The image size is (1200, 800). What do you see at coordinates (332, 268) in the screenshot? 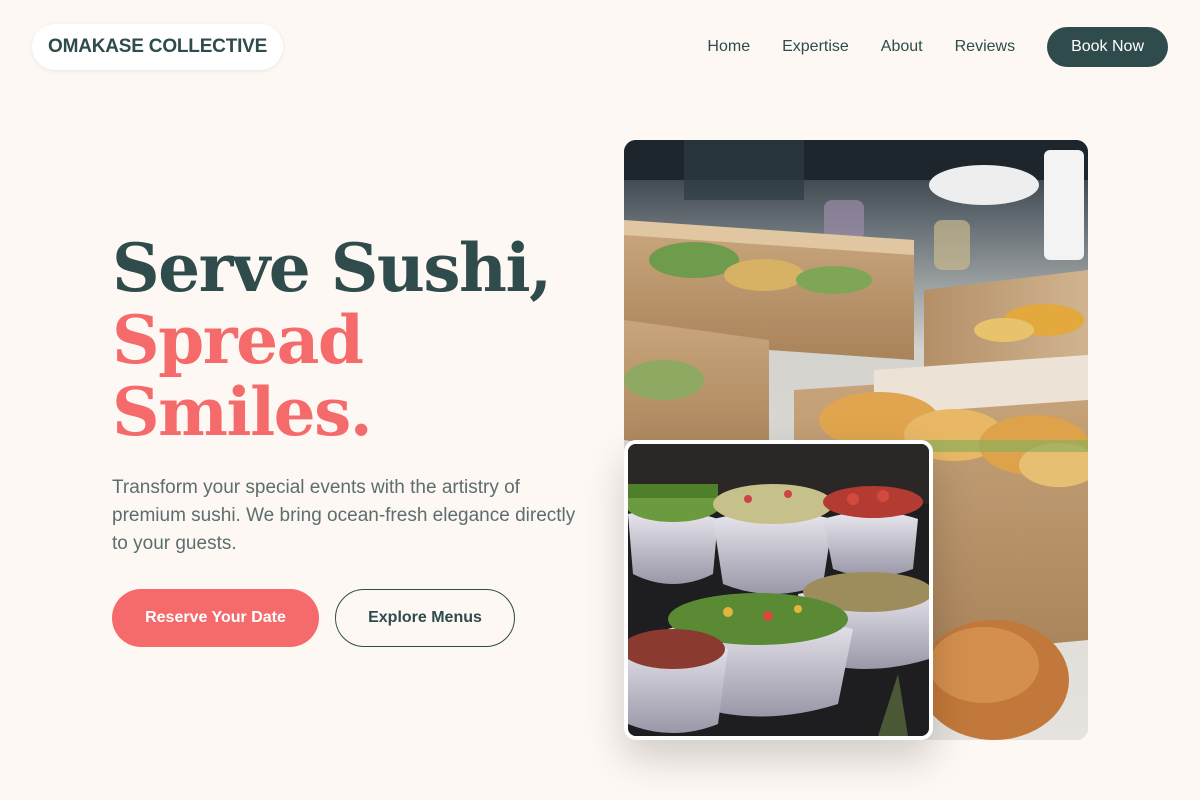
I see `hero-title-line1: Serve Sushi,` at bounding box center [332, 268].